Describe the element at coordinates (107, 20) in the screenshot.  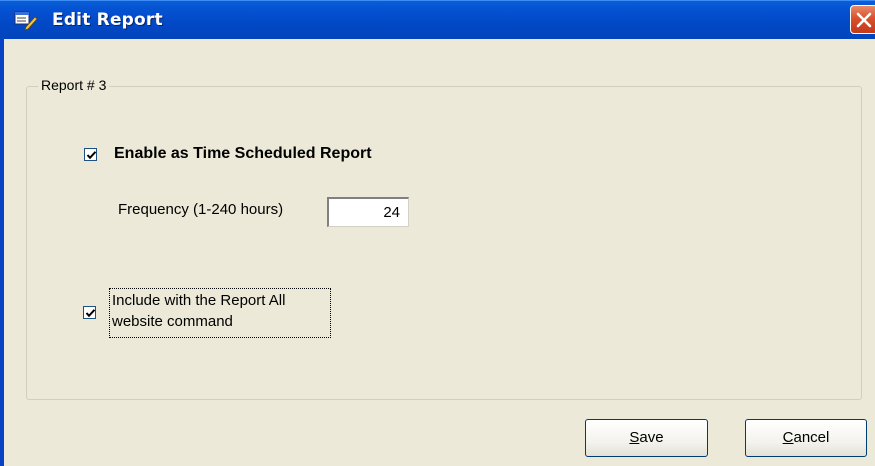
I see `window-title: Edit Report` at that location.